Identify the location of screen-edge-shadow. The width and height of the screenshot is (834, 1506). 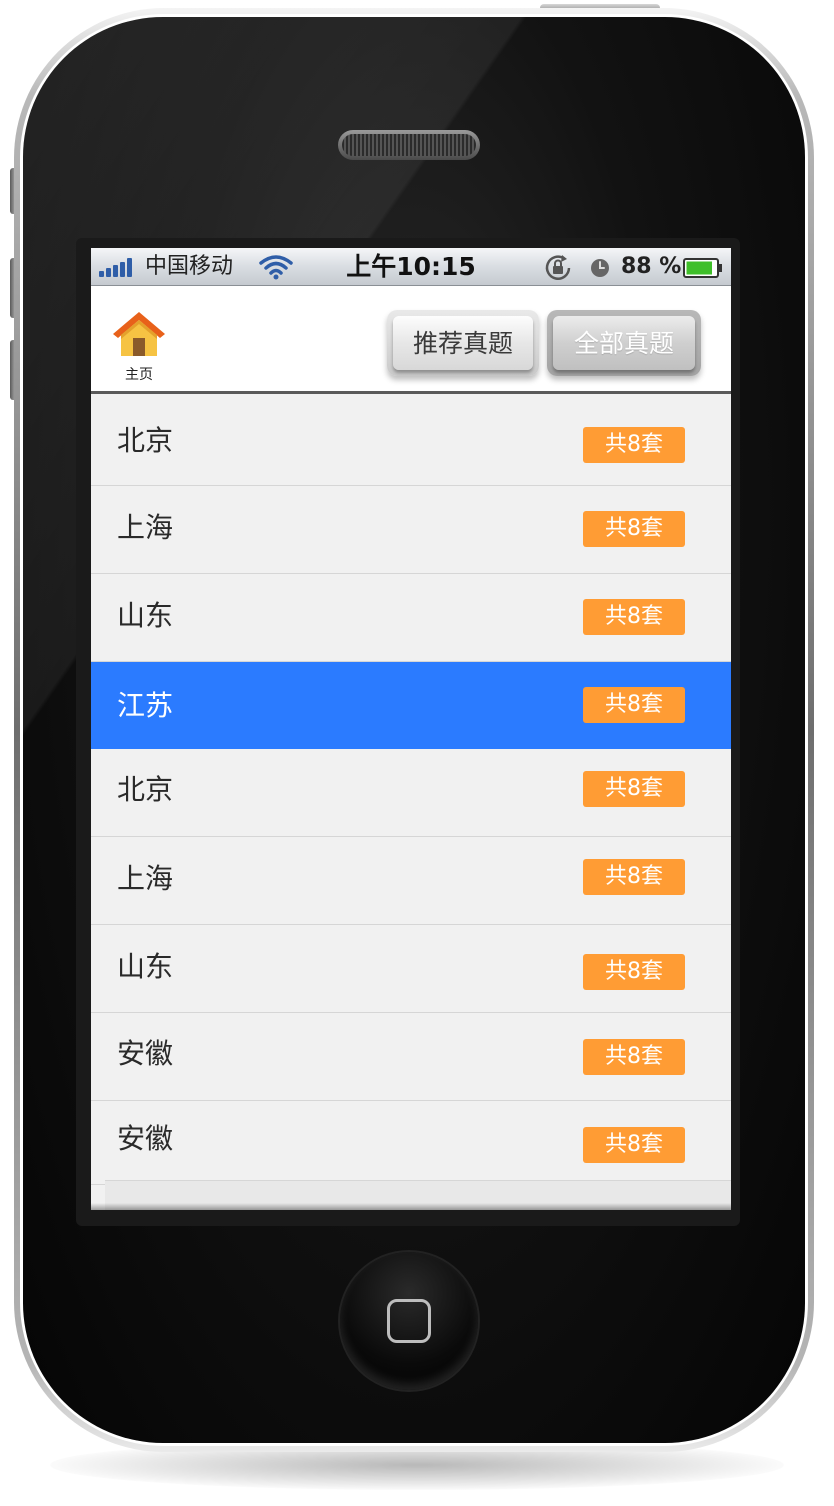
(411, 1206).